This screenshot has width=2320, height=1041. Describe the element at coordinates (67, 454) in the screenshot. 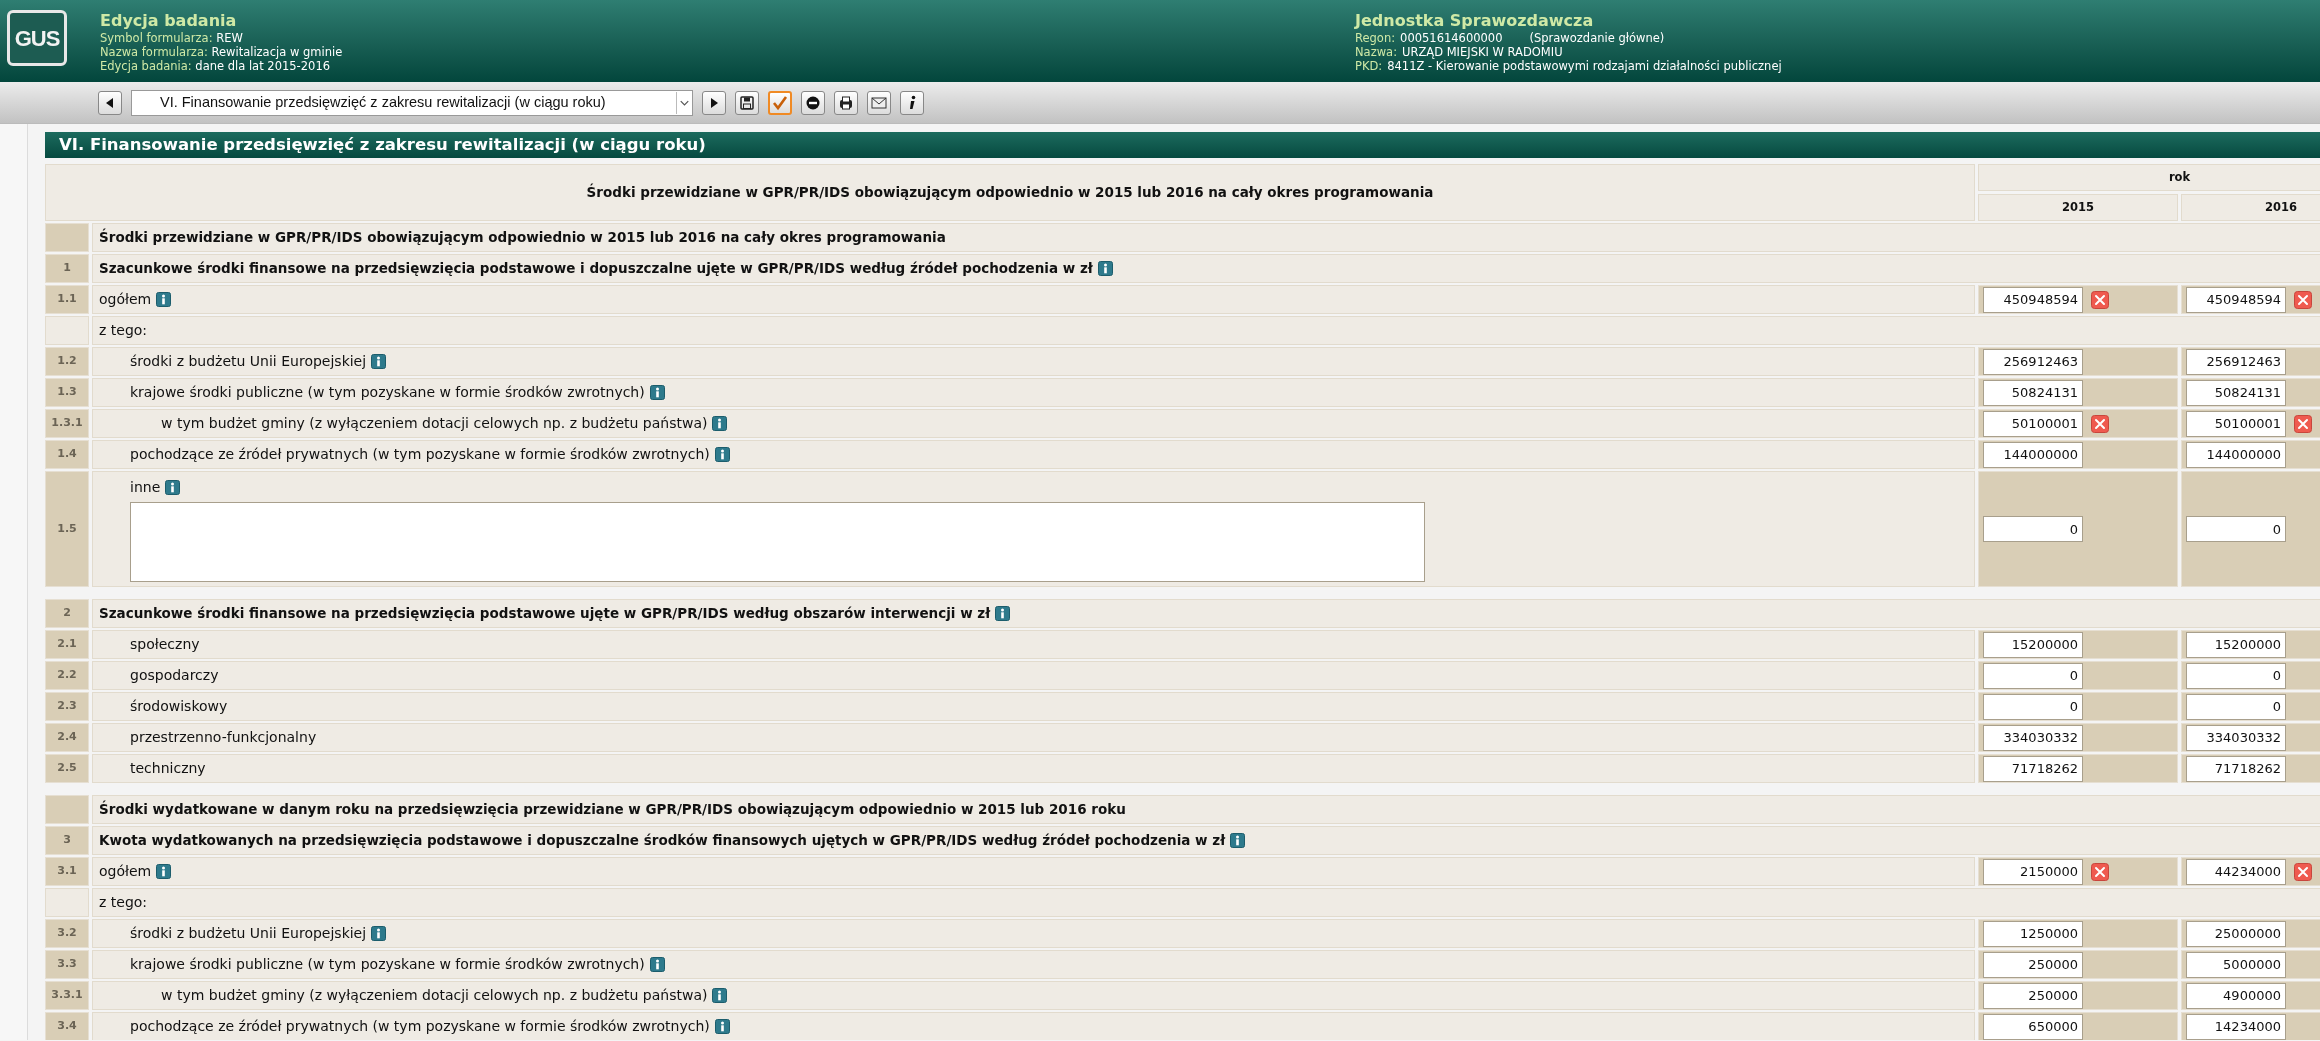

I see `row-number: 1.4` at that location.